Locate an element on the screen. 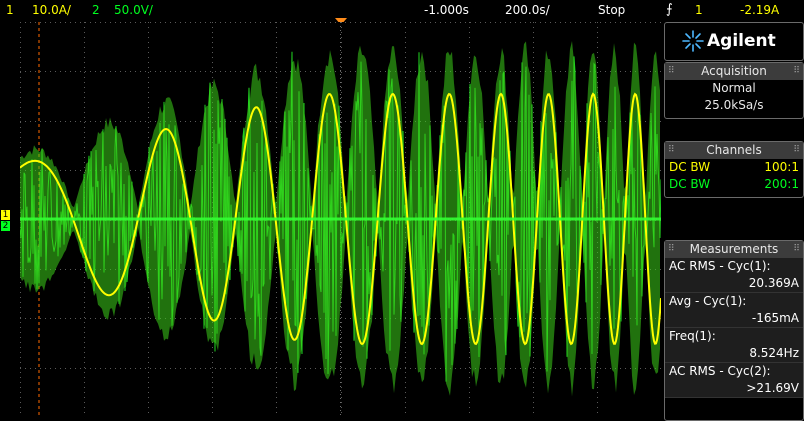  brand-logo: Agilent is located at coordinates (734, 41).